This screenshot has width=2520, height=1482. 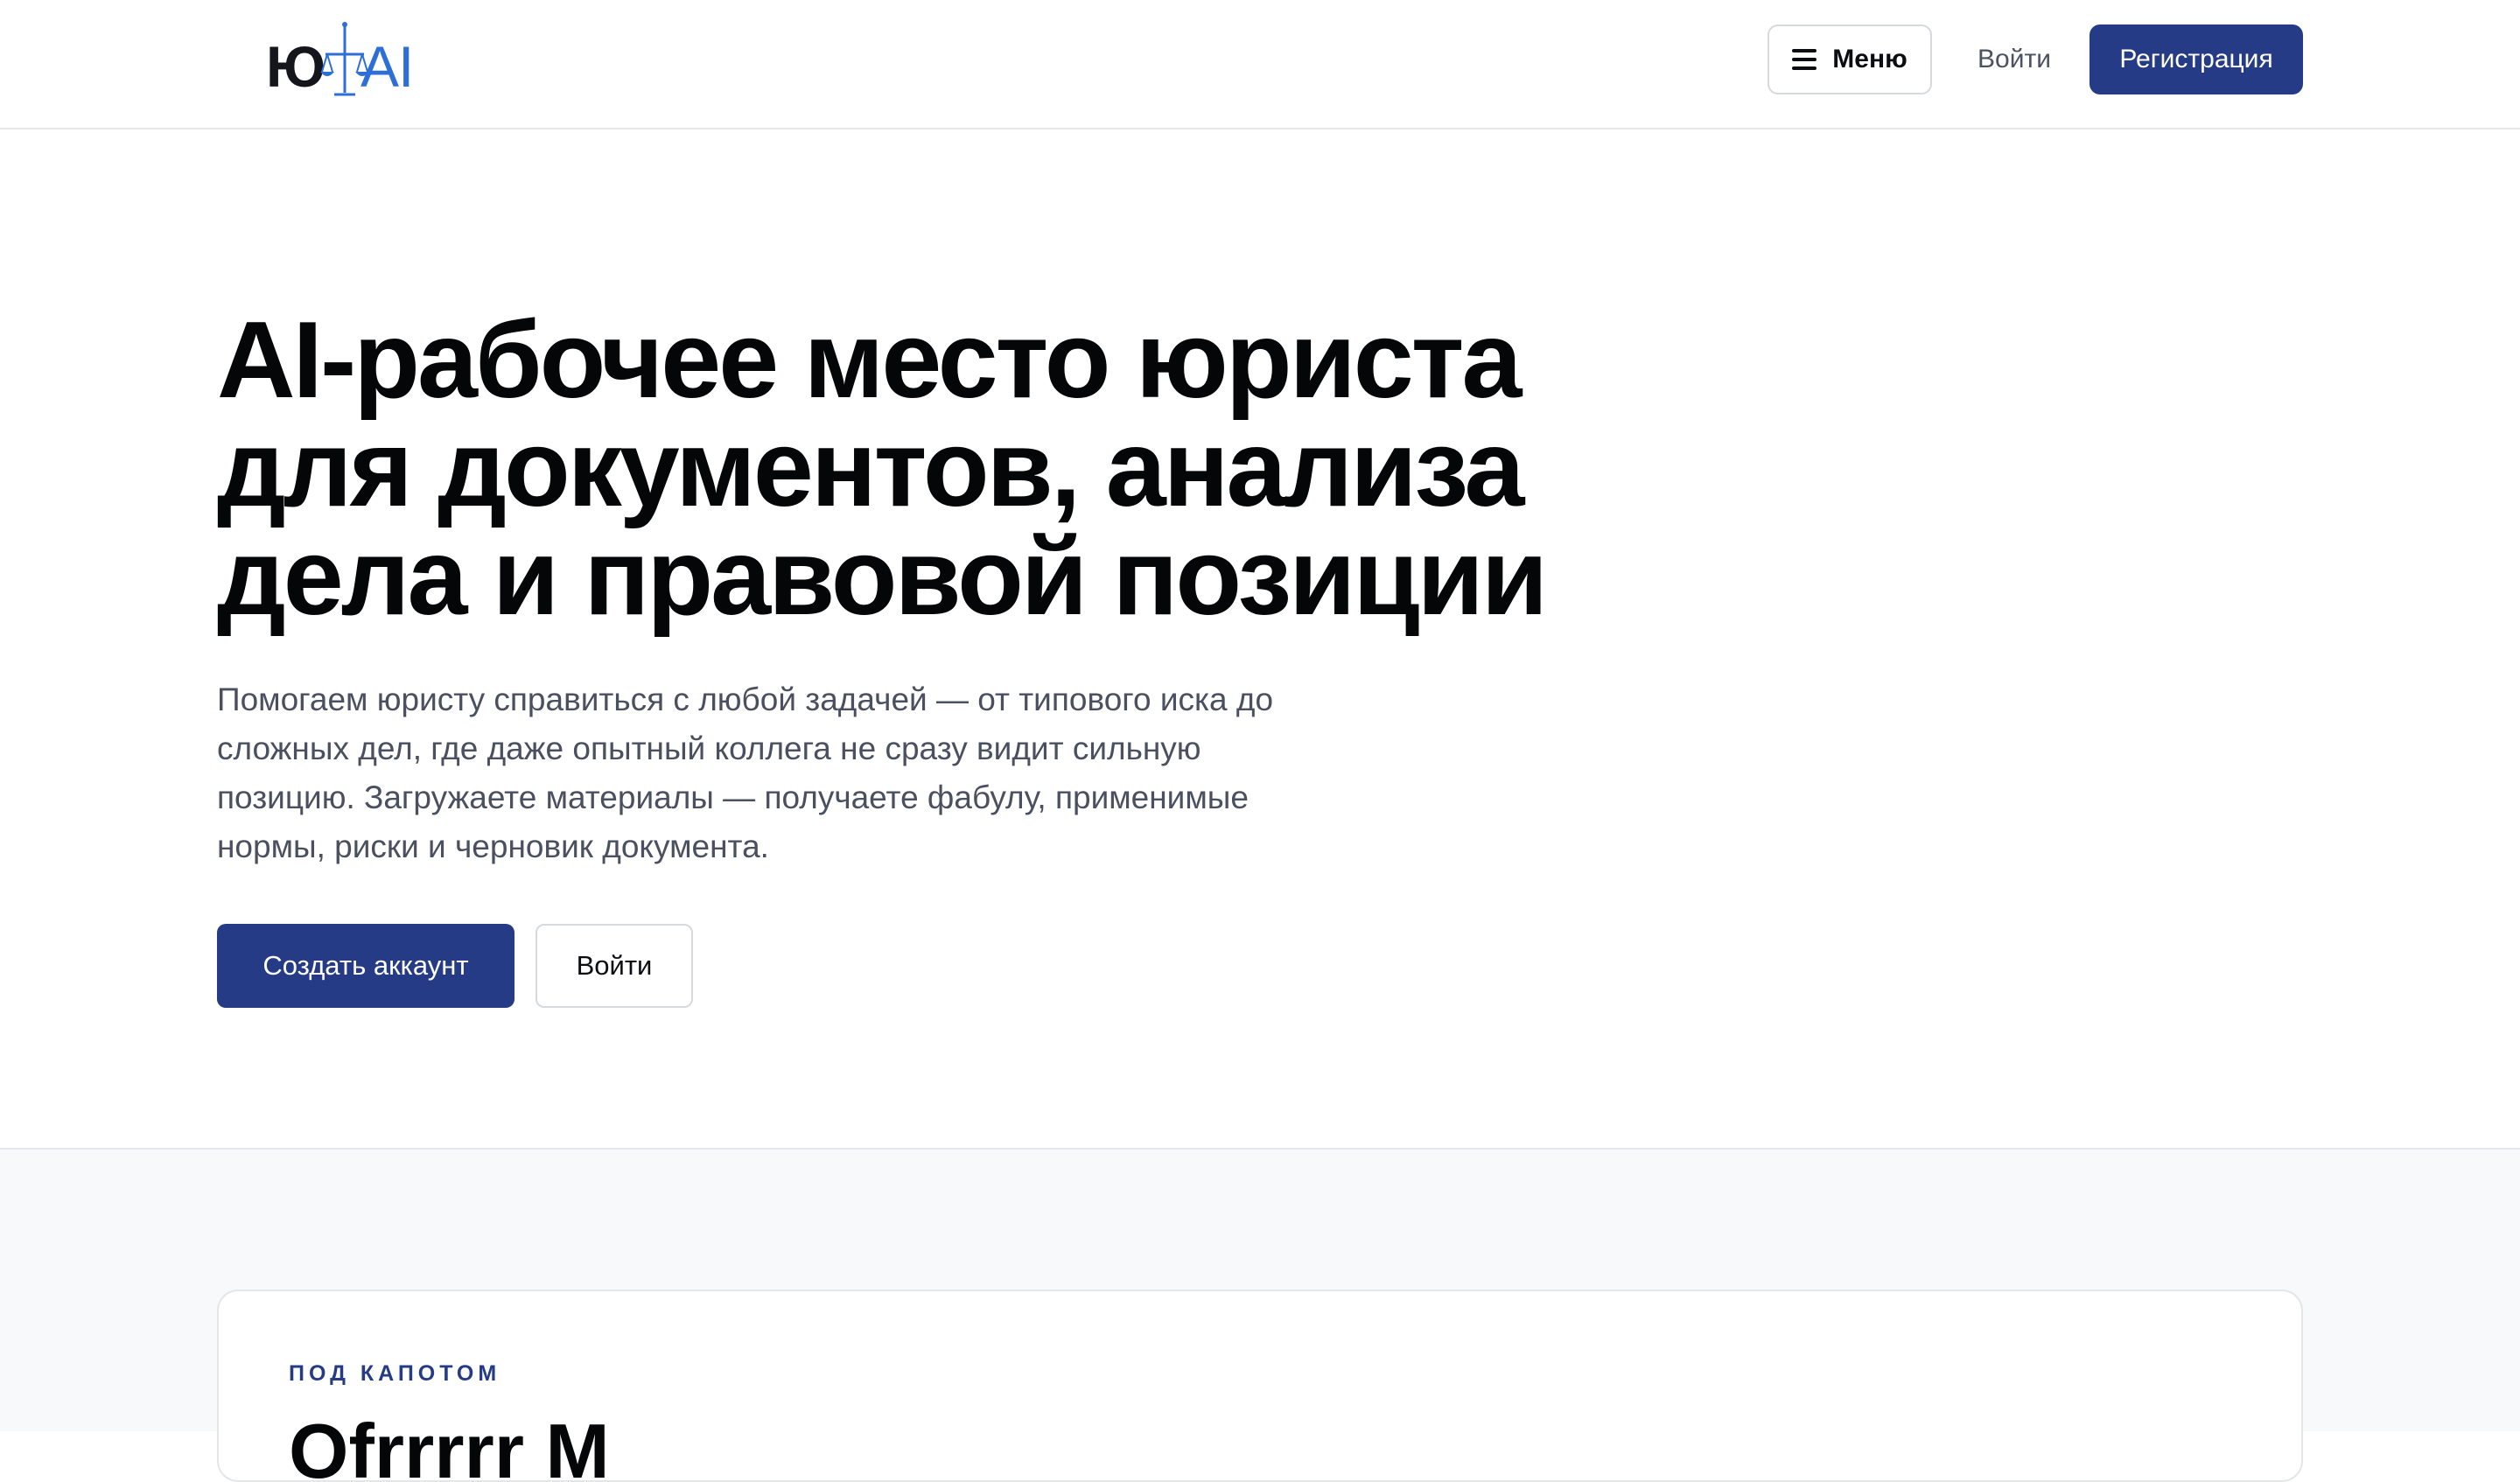 What do you see at coordinates (2196, 59) in the screenshot?
I see `header-register-button: Регистрация` at bounding box center [2196, 59].